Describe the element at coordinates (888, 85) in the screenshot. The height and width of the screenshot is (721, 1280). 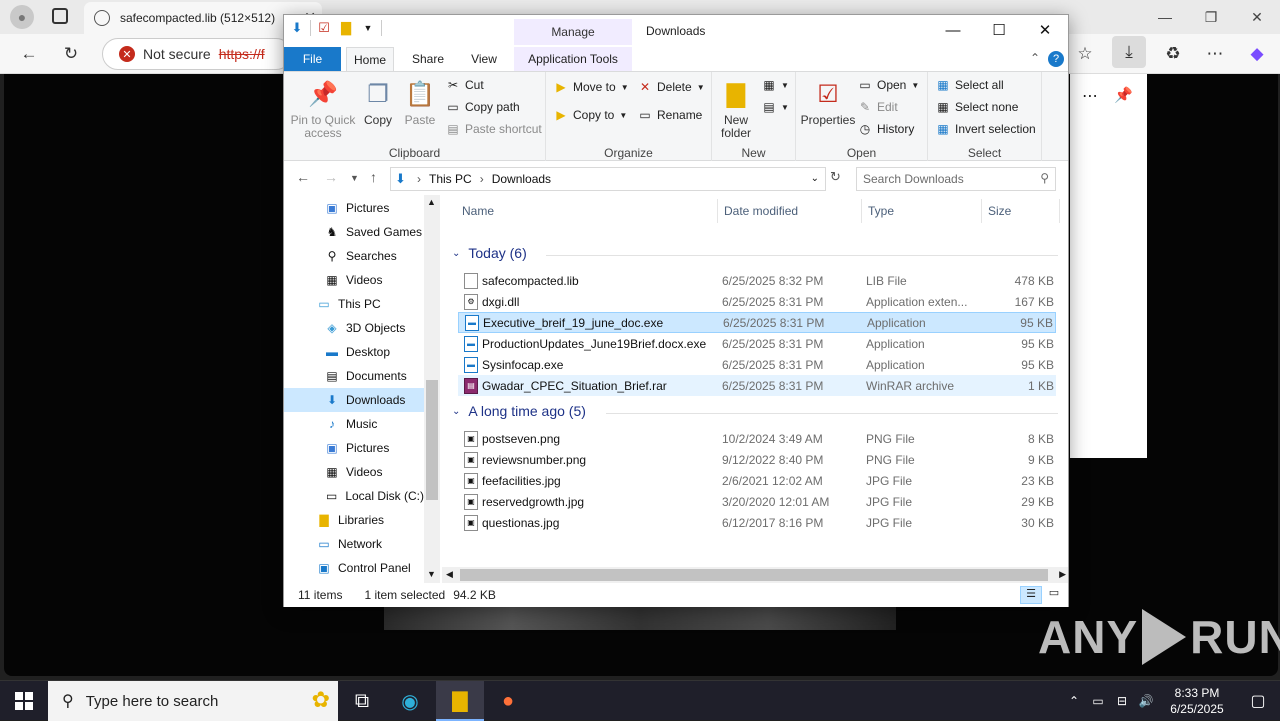
I see `open-button: ▭ Open ▼` at that location.